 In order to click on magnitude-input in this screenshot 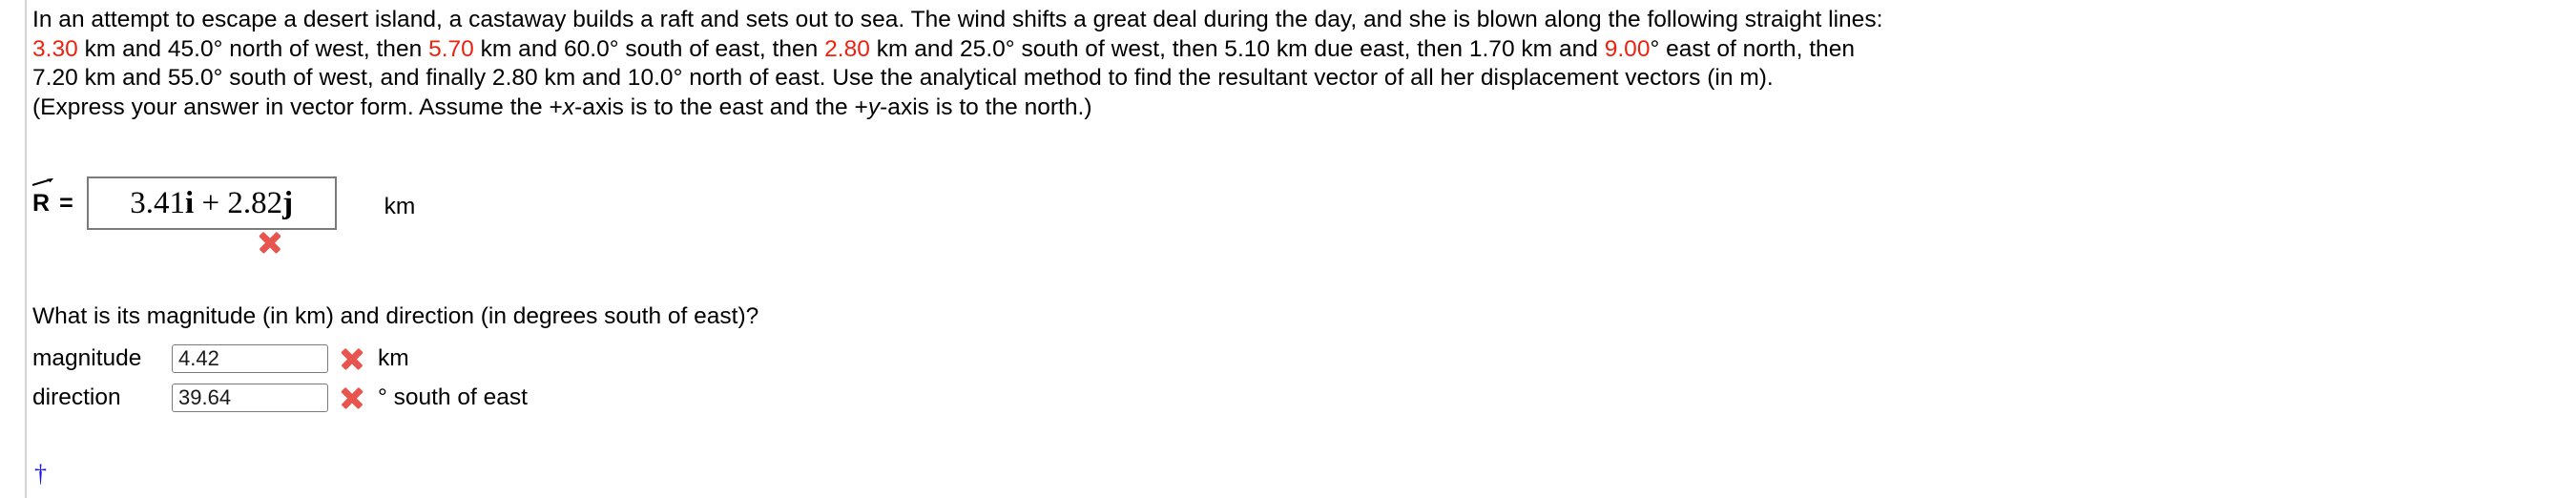, I will do `click(250, 358)`.